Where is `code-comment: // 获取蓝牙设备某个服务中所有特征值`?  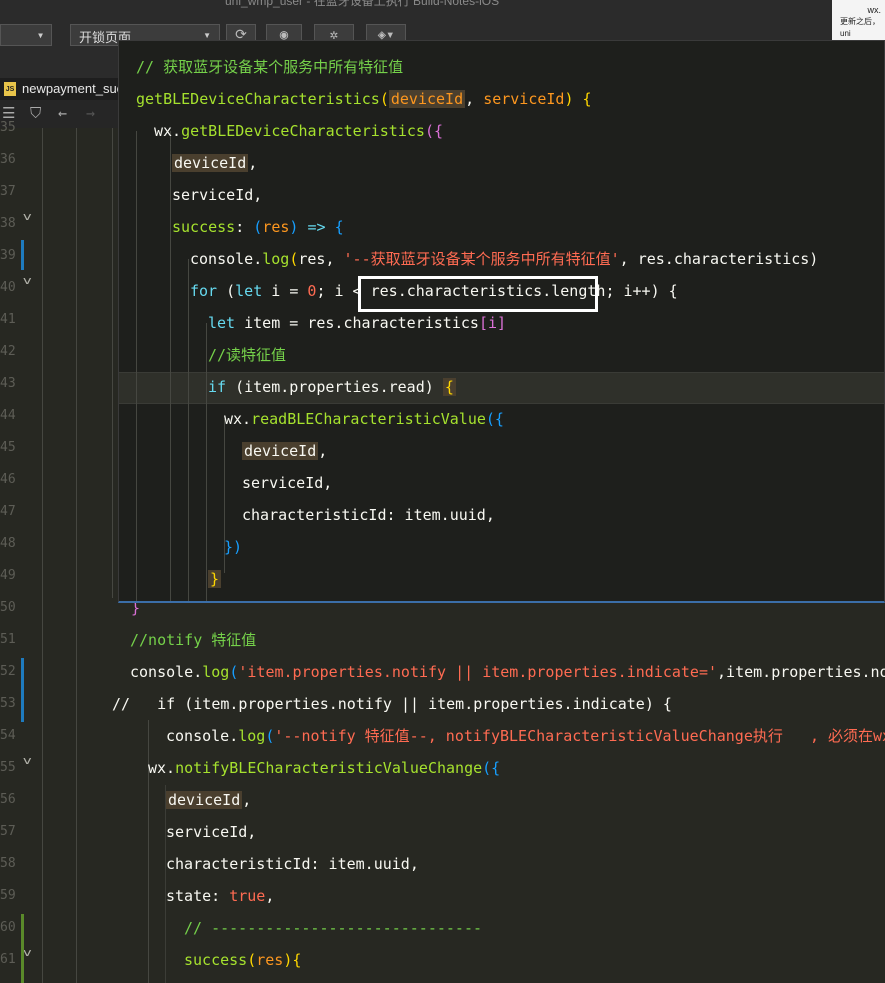 code-comment: // 获取蓝牙设备某个服务中所有特征值 is located at coordinates (270, 67).